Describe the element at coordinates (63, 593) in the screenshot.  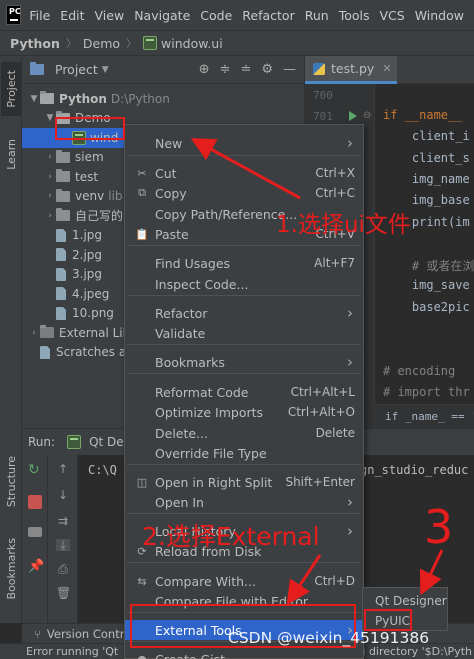
I see `trash-icon: 🗑` at that location.